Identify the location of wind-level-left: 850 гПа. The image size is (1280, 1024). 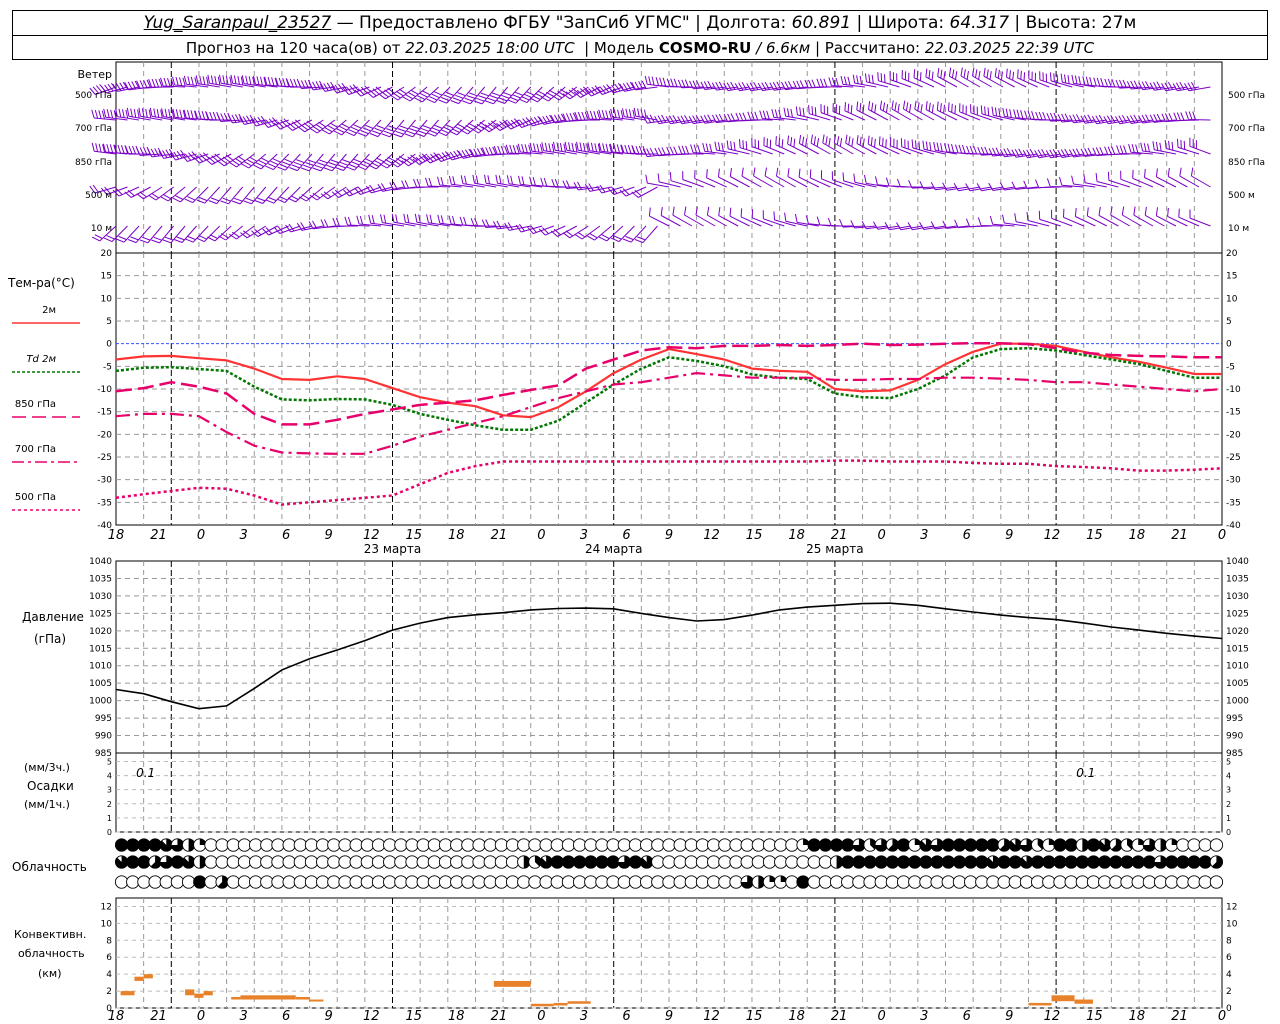
(93, 163).